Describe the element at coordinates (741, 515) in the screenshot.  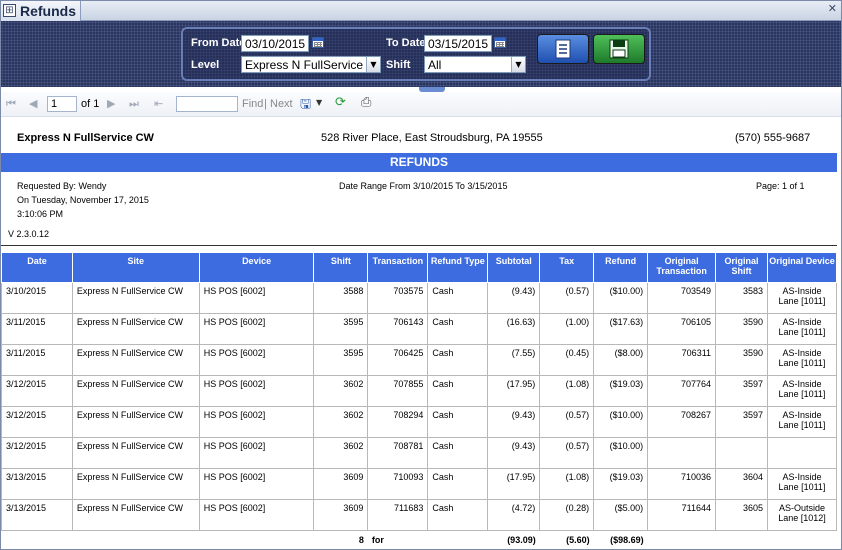
I see `cell-original-shift: 3605` at that location.